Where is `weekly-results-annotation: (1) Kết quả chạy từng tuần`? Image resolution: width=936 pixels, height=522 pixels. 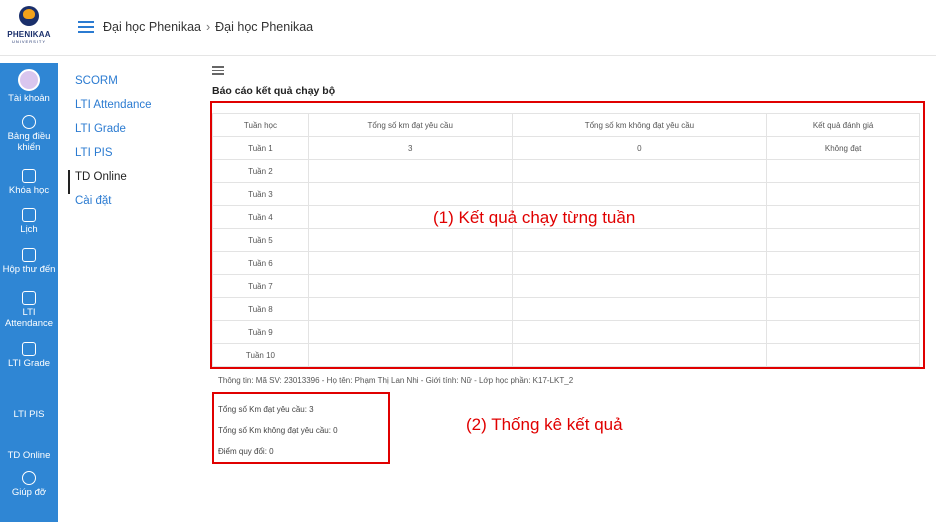
weekly-results-annotation: (1) Kết quả chạy từng tuần is located at coordinates (534, 217).